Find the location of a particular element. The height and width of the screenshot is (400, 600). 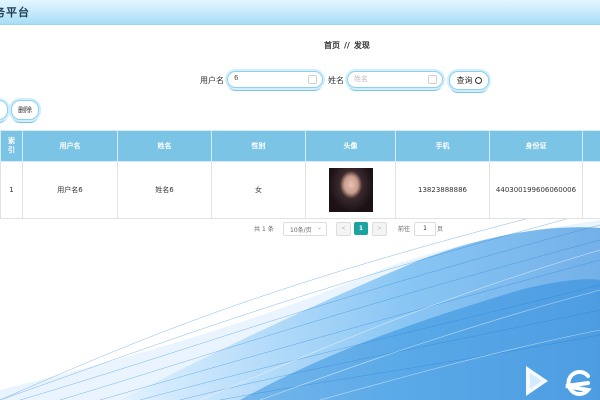

cell-gender: 女 is located at coordinates (258, 190).